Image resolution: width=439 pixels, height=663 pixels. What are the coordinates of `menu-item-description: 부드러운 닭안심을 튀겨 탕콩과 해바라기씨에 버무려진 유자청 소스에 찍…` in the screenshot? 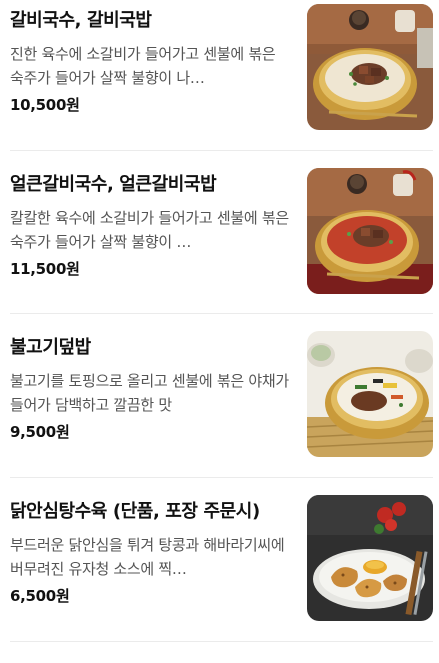 It's located at (147, 557).